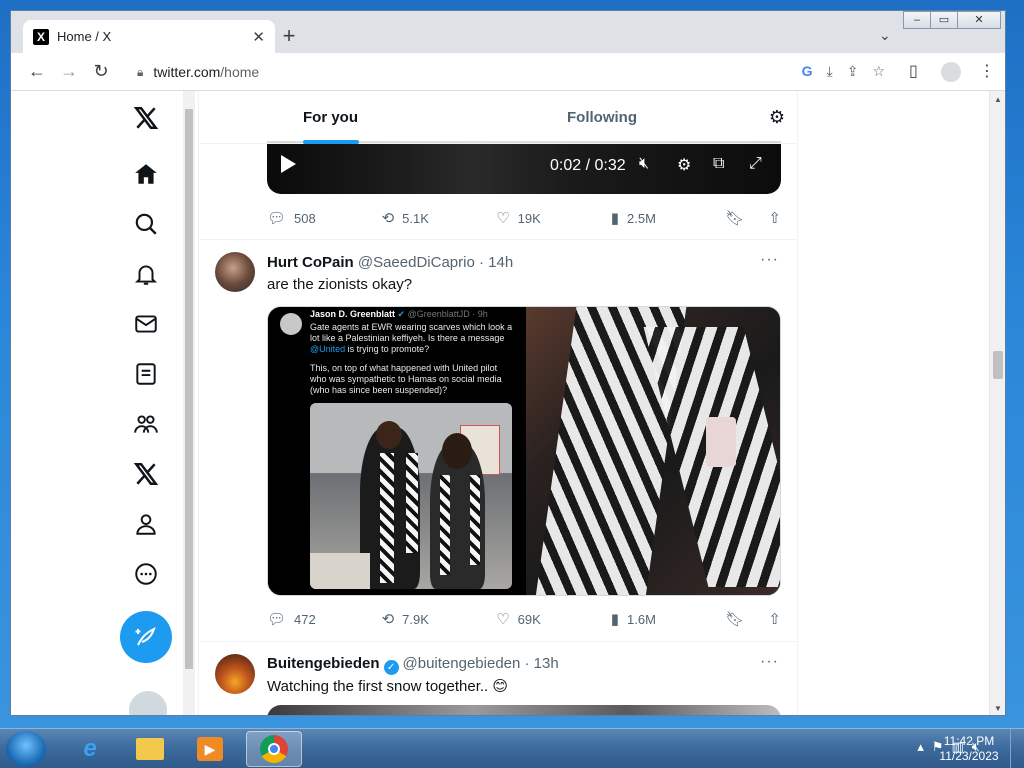 This screenshot has height=768, width=1024. I want to click on tweet-time: · 14h, so click(496, 262).